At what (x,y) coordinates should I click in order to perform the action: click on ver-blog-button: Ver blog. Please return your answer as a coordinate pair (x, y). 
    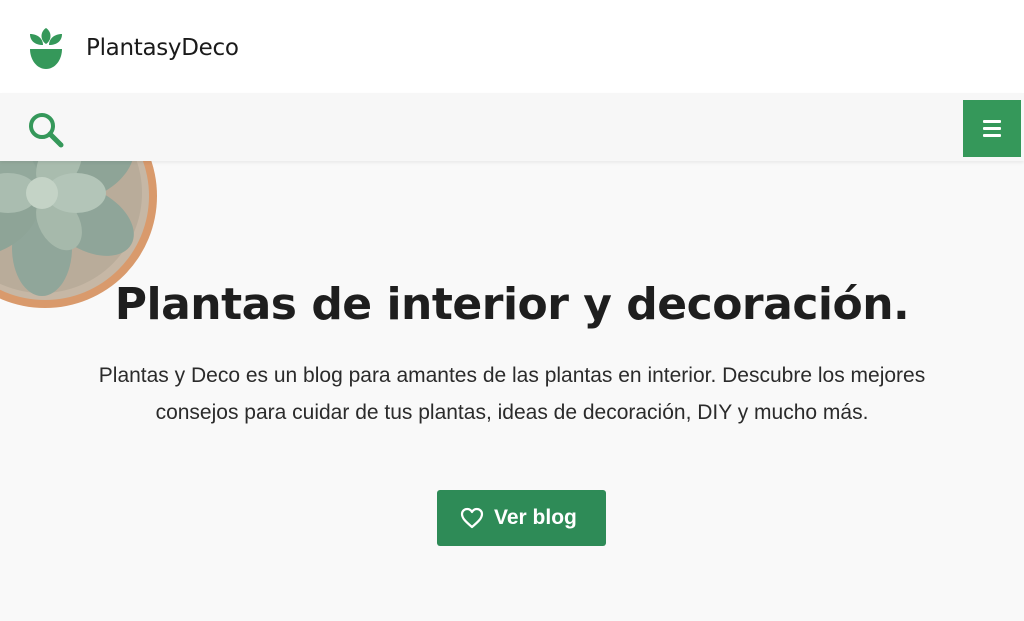
    Looking at the image, I should click on (521, 518).